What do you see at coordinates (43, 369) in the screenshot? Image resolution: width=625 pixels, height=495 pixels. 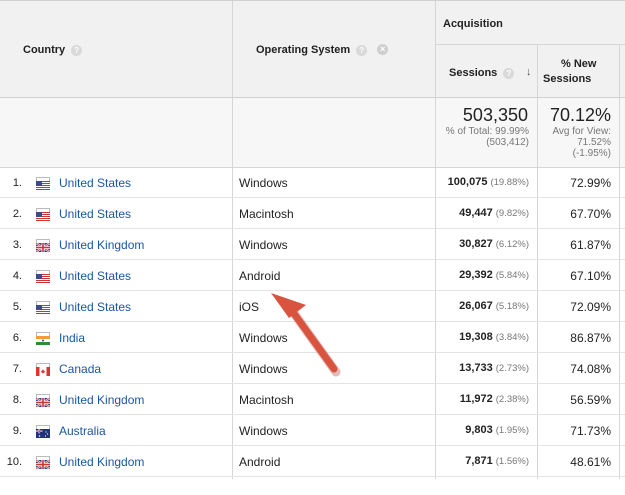 I see `canada-flag-icon` at bounding box center [43, 369].